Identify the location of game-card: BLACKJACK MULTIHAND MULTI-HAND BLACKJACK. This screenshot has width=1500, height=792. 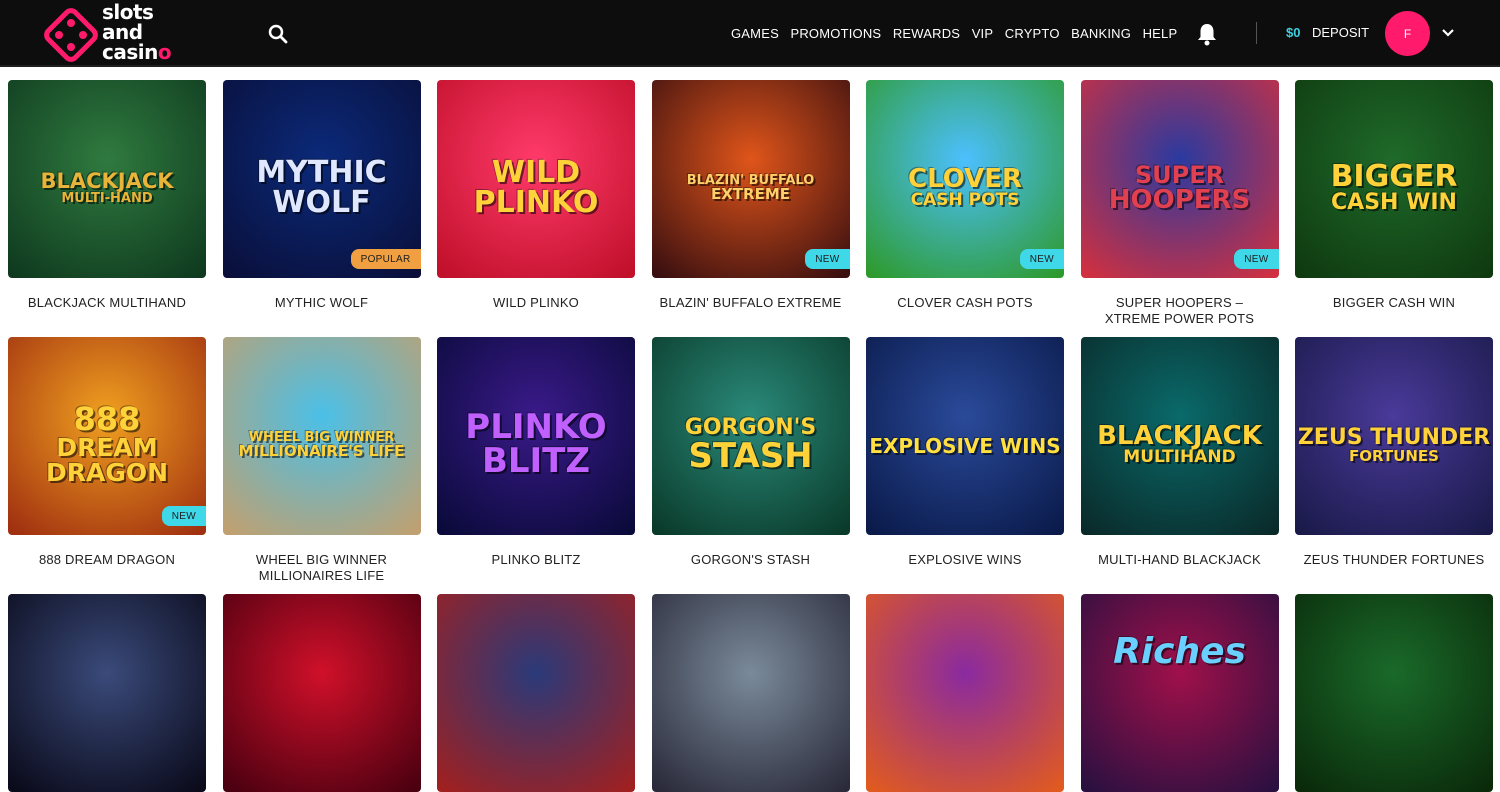
(1179, 452).